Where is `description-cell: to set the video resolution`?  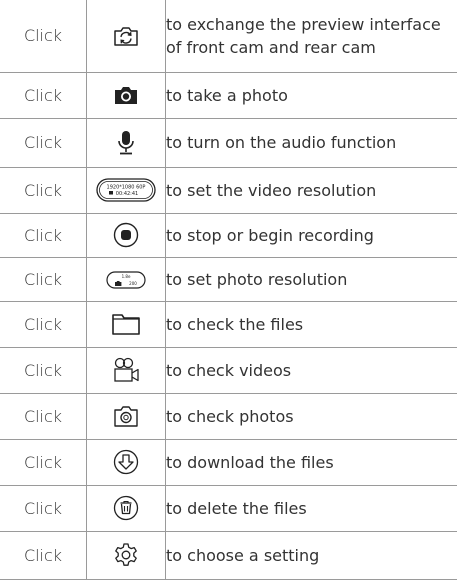 description-cell: to set the video resolution is located at coordinates (311, 190).